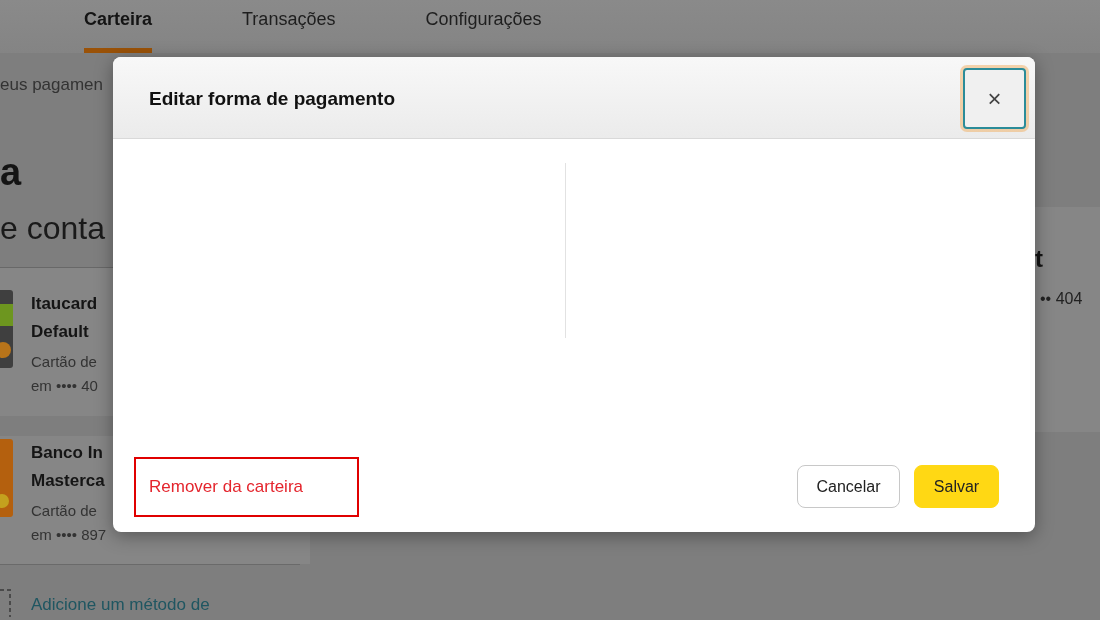 The image size is (1100, 620). I want to click on cancel-button: Cancelar, so click(848, 486).